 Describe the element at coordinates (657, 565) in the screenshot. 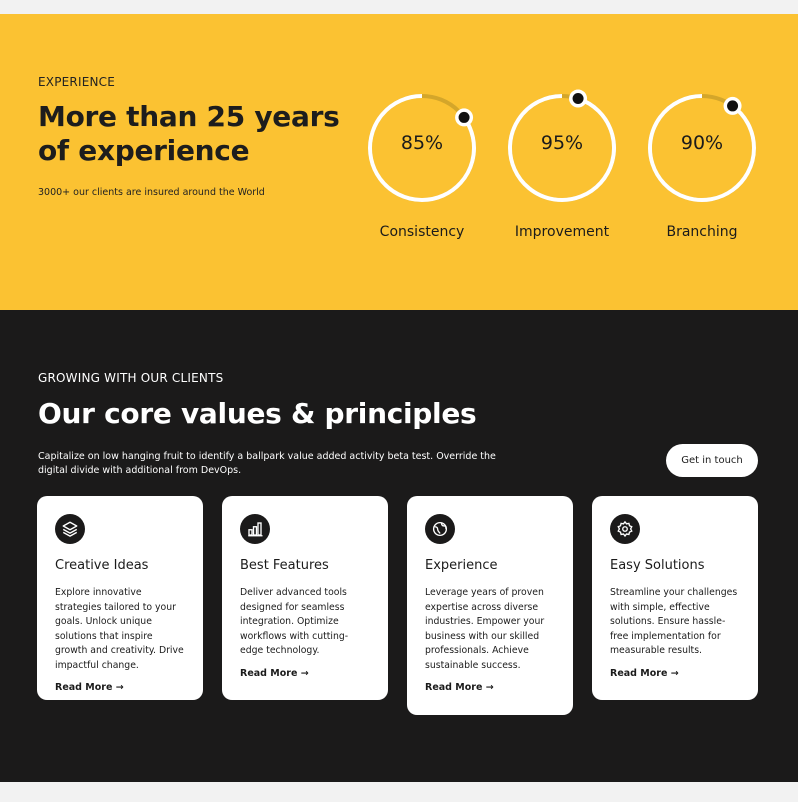

I see `card-title: Easy Solutions` at that location.